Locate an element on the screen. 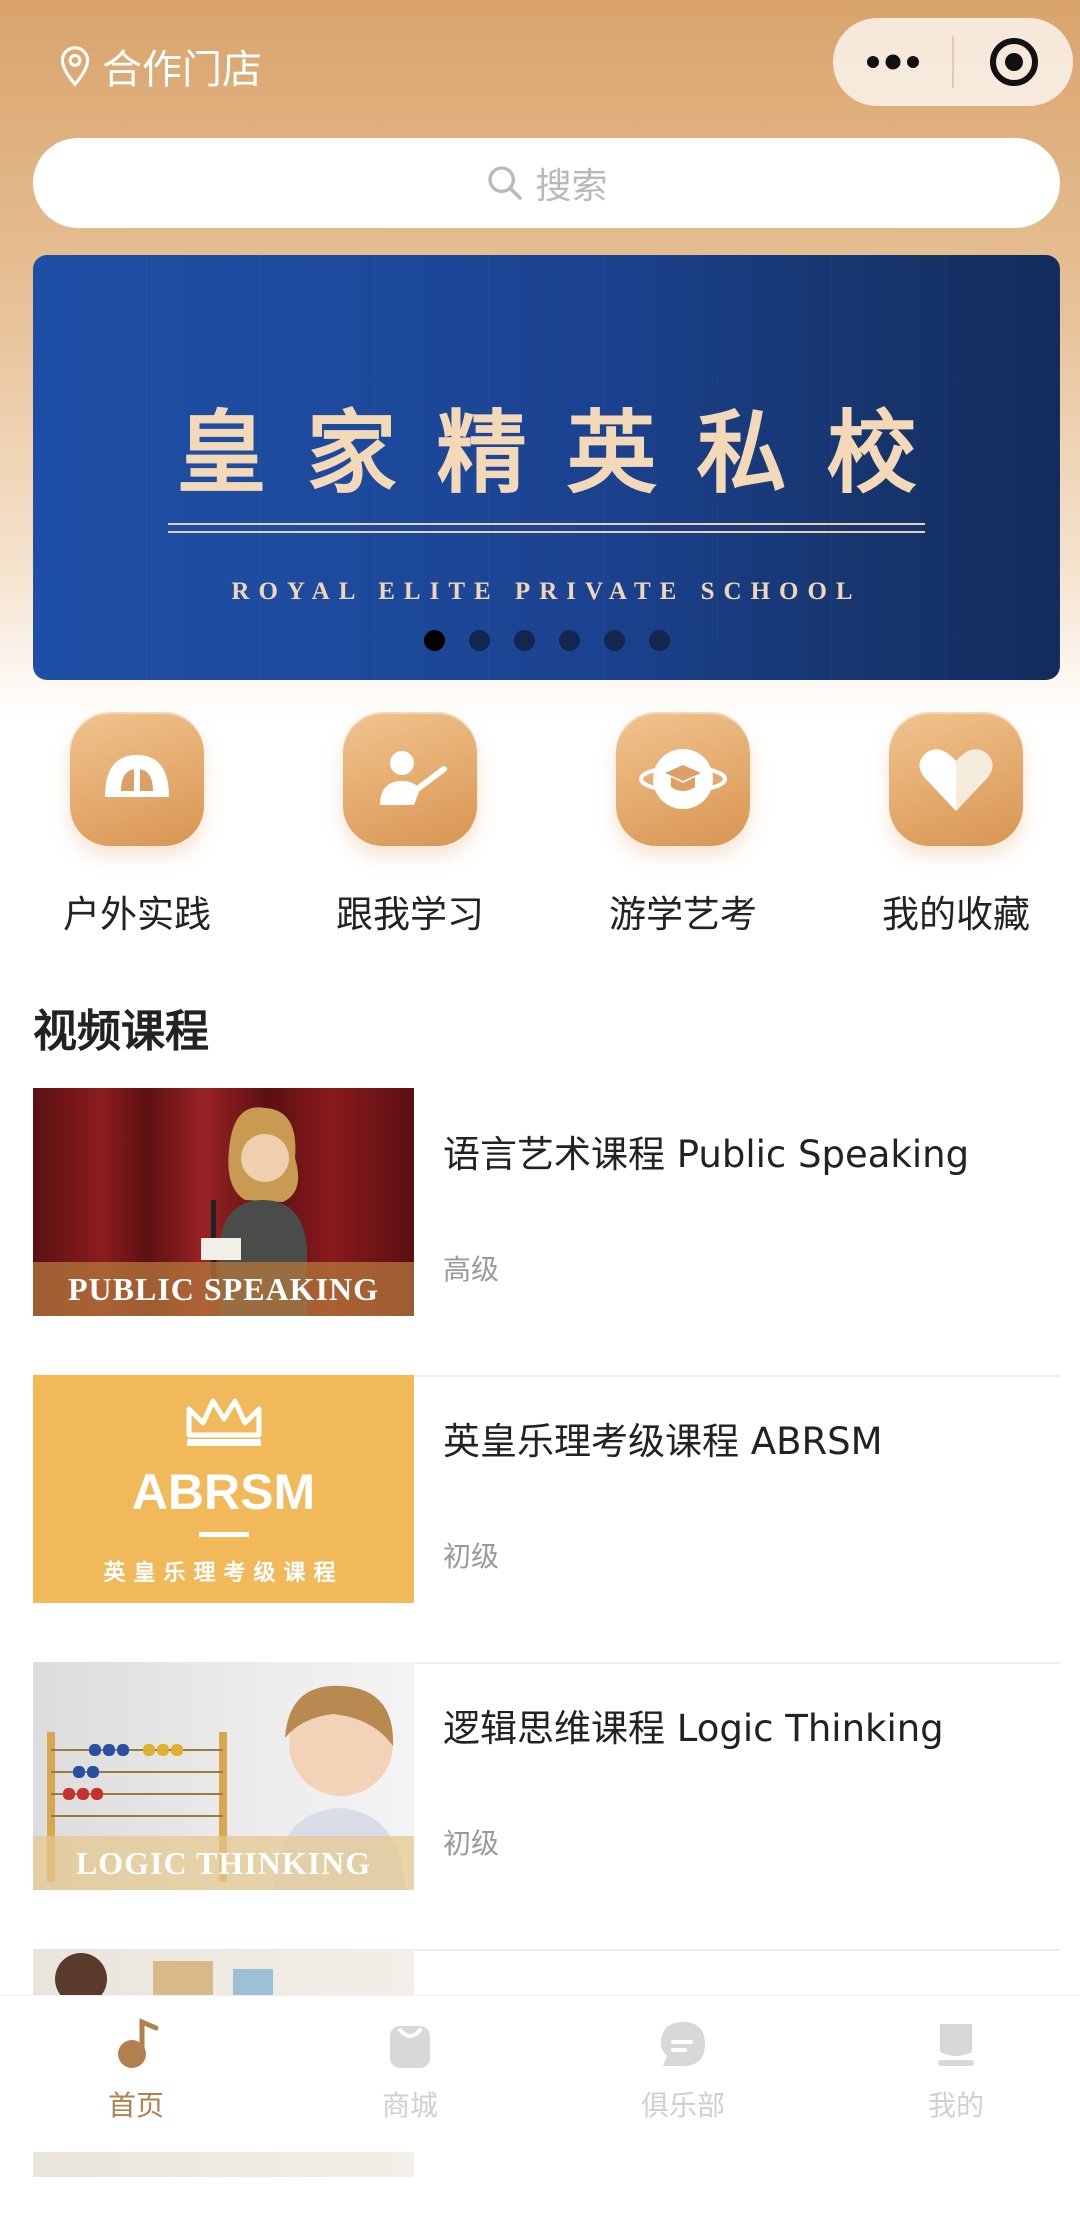 The height and width of the screenshot is (2236, 1080). thumbnail-brand: ABRSM is located at coordinates (223, 1492).